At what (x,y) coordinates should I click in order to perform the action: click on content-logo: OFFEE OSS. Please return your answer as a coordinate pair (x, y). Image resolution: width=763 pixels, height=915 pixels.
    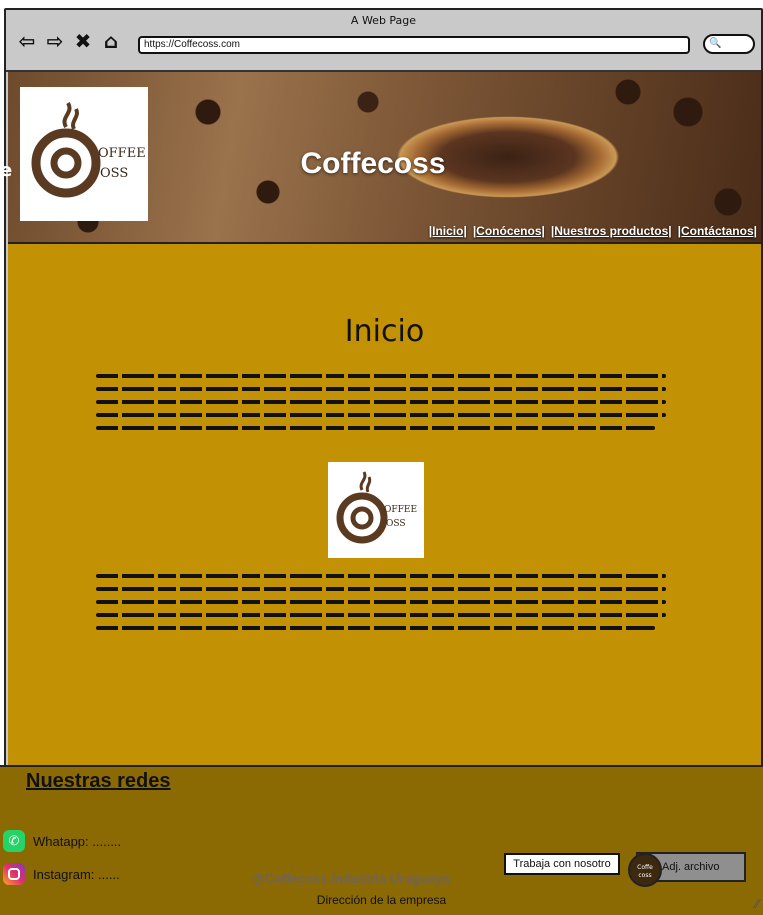
    Looking at the image, I should click on (376, 510).